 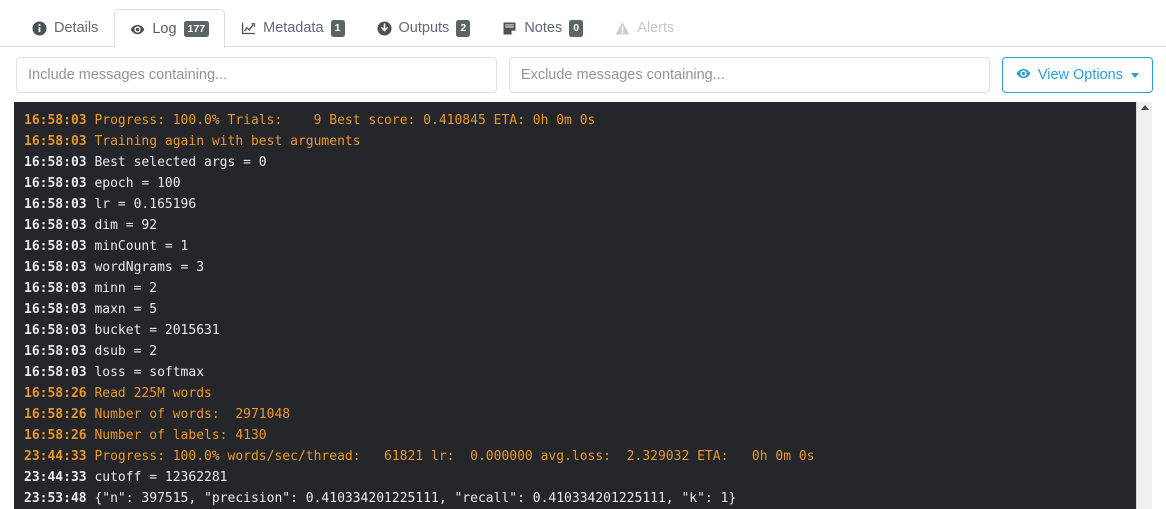 I want to click on tab-outputs: Outputs 2, so click(x=424, y=28).